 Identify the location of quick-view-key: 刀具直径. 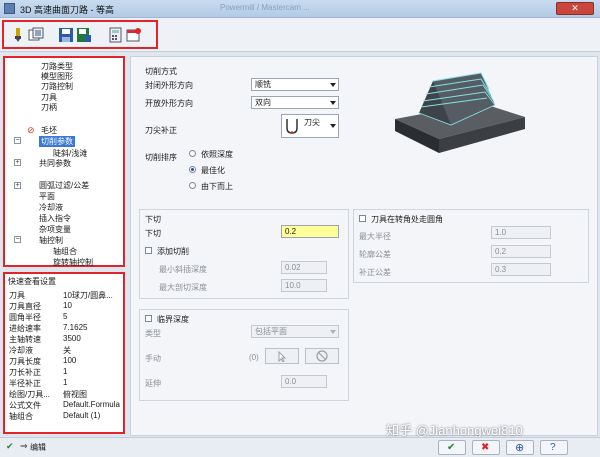
(25, 306).